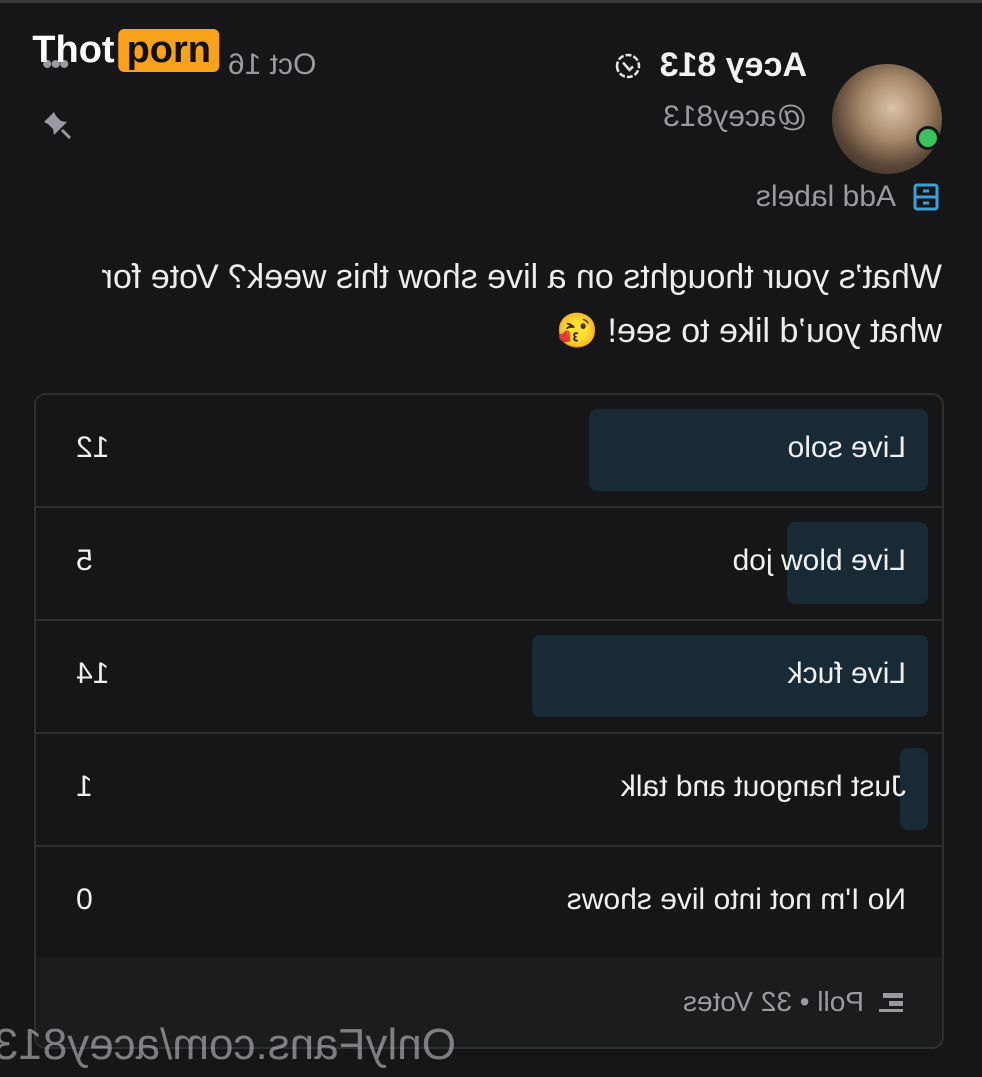 The image size is (982, 1077). I want to click on site-logo: Thot porn, so click(125, 50).